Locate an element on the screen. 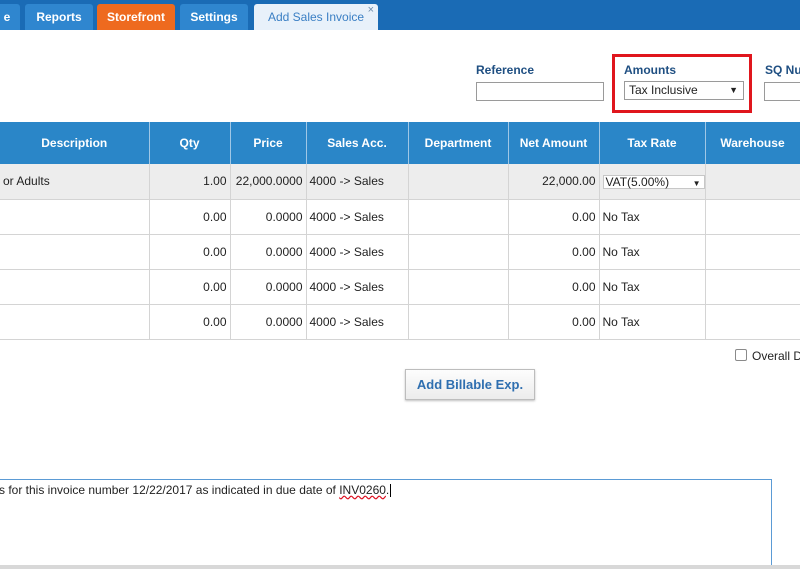 This screenshot has width=800, height=569. text-cursor is located at coordinates (391, 491).